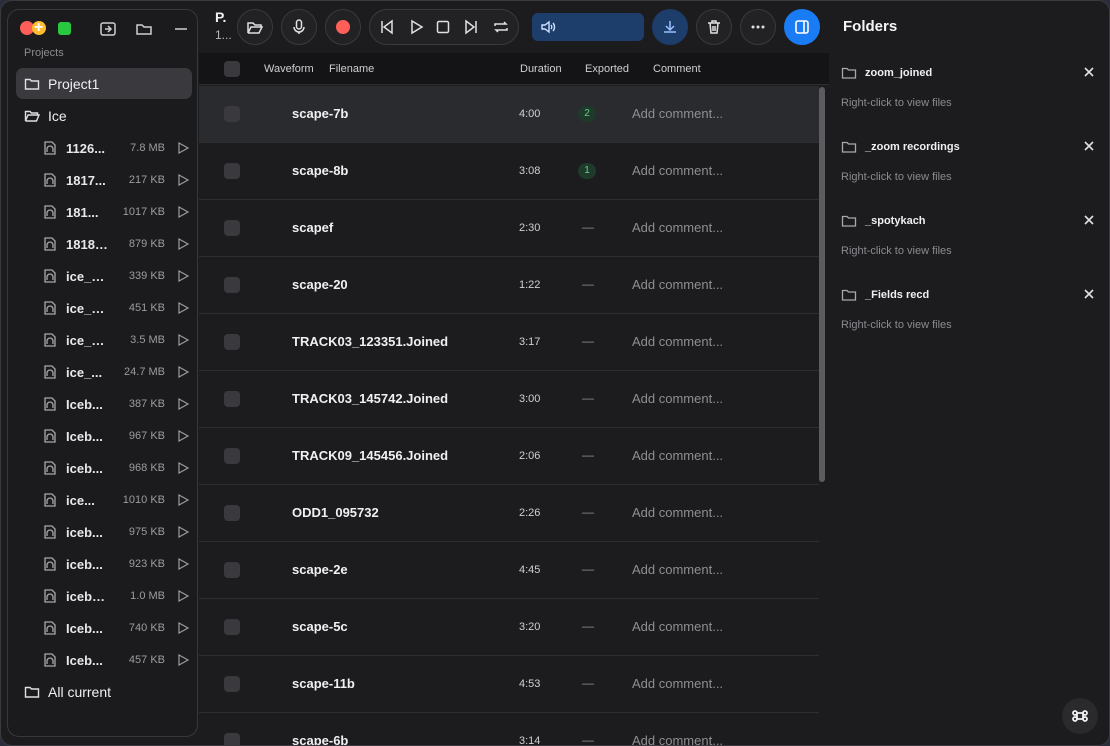 Image resolution: width=1110 pixels, height=746 pixels. I want to click on header-waveform: Waveform, so click(289, 69).